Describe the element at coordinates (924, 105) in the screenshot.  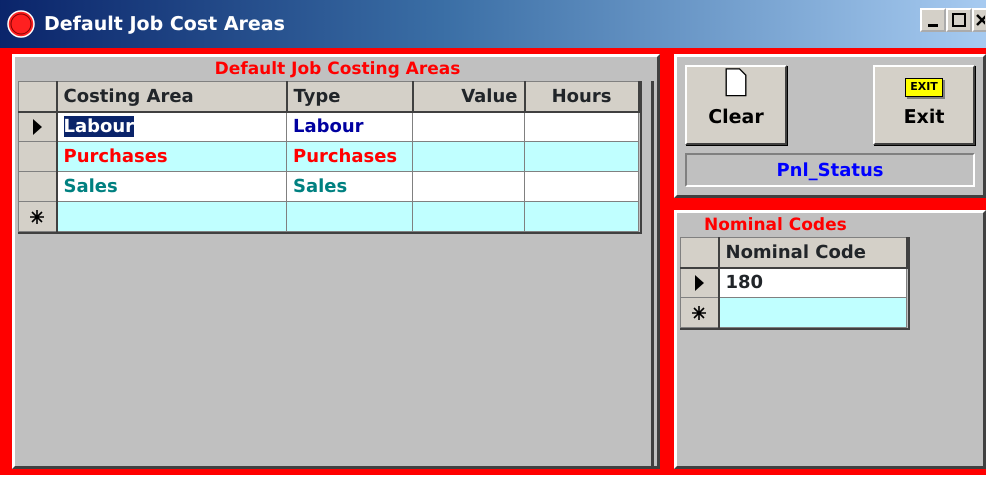
I see `exit-button: EXIT Exit` at that location.